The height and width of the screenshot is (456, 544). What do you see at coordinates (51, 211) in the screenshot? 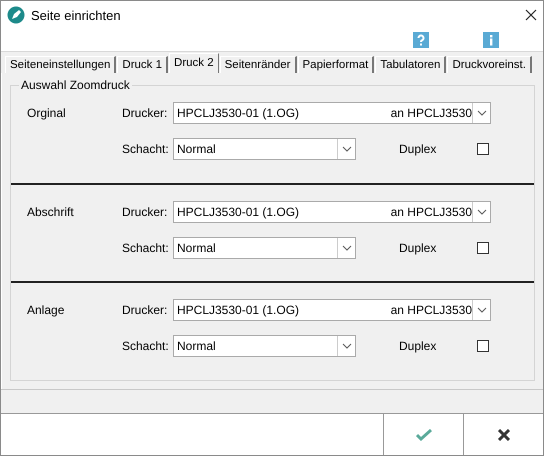
I see `section-label: Abschrift` at bounding box center [51, 211].